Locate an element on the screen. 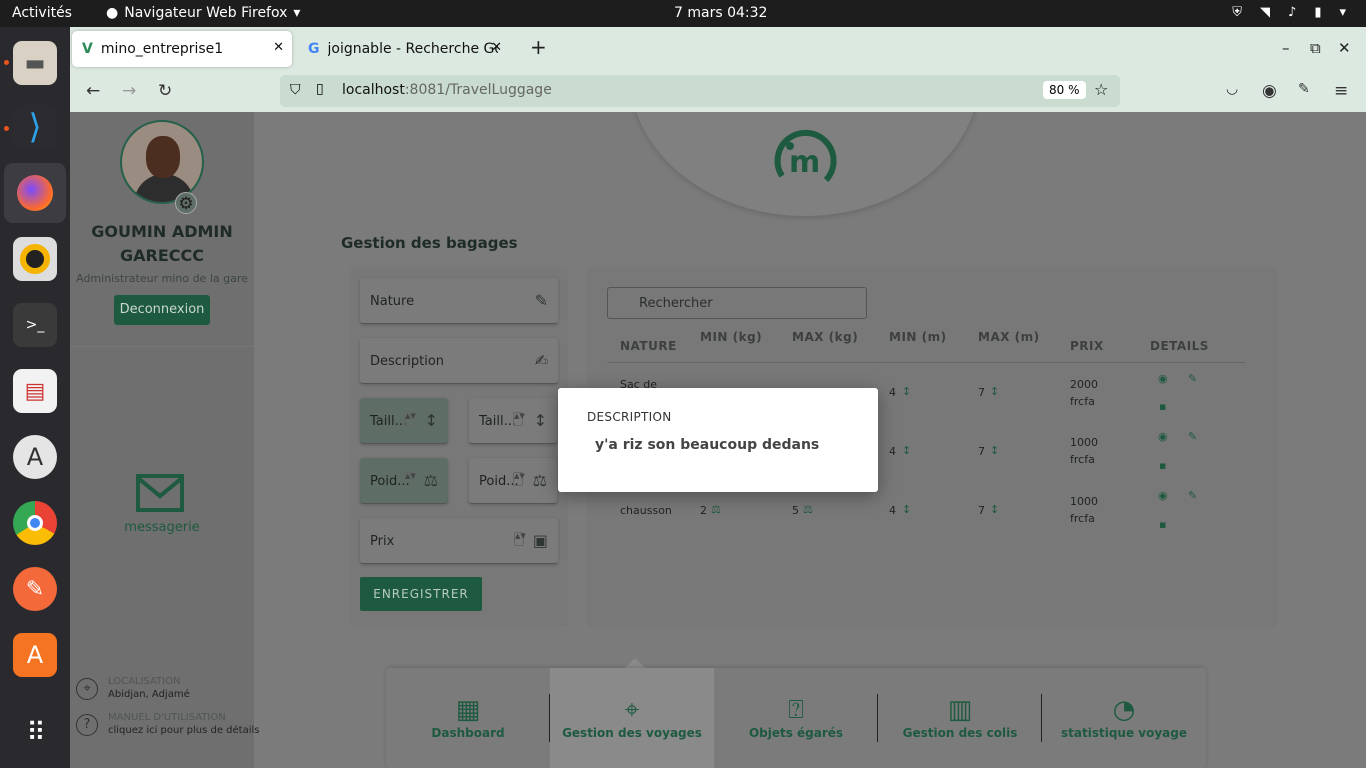 This screenshot has width=1366, height=768. address-bar: ⛉ ▯ localhost:8081/TravelLuggage 80 % ☆ is located at coordinates (700, 91).